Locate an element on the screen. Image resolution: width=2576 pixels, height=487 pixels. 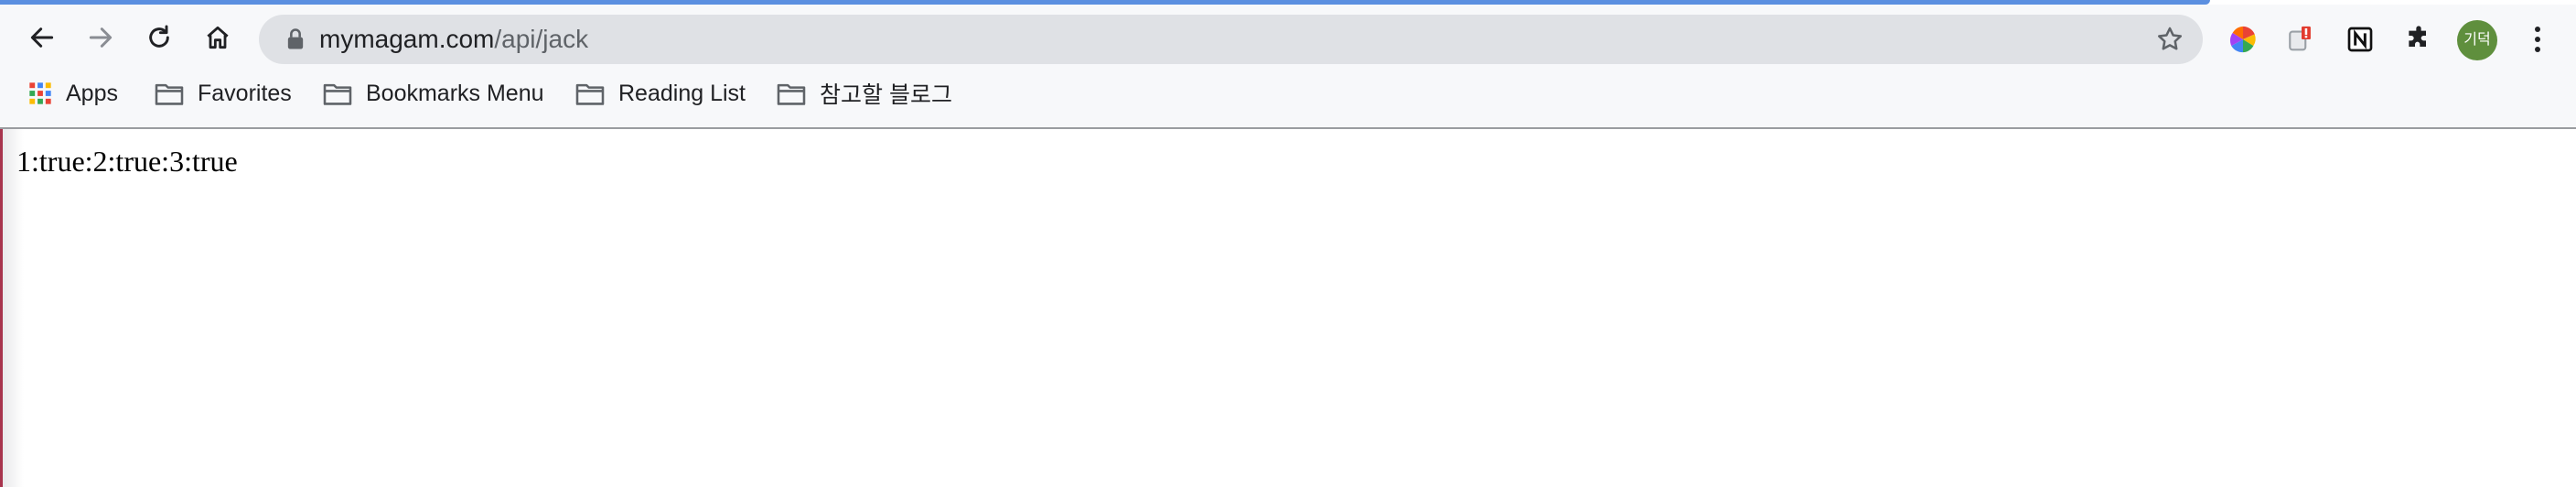
home-icon is located at coordinates (218, 37).